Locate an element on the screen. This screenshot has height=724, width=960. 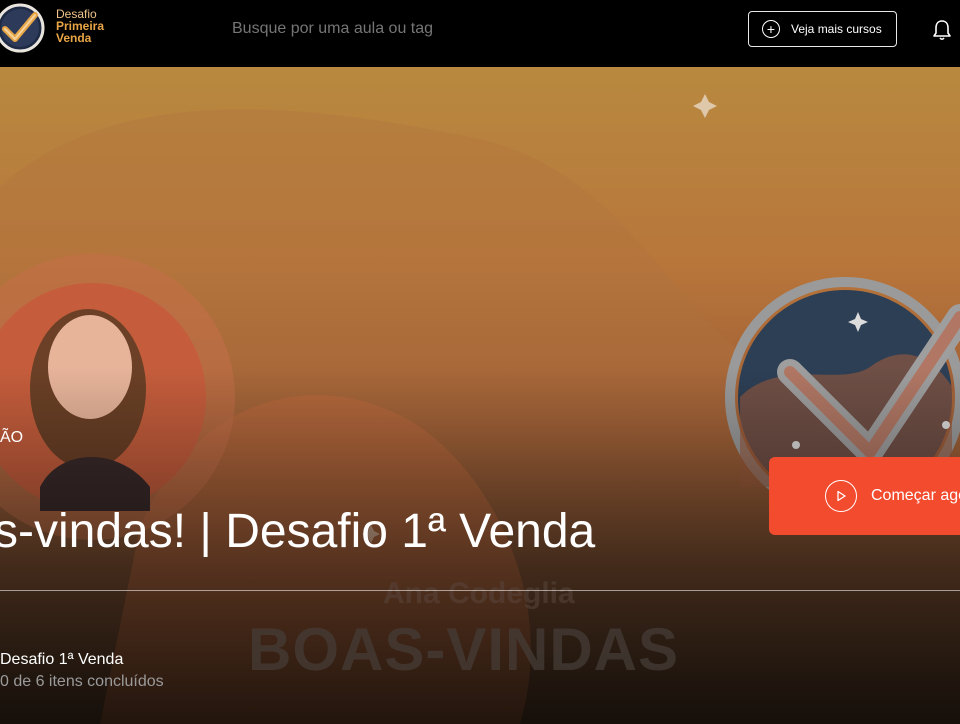
start-now-button: Começar agora is located at coordinates (864, 496).